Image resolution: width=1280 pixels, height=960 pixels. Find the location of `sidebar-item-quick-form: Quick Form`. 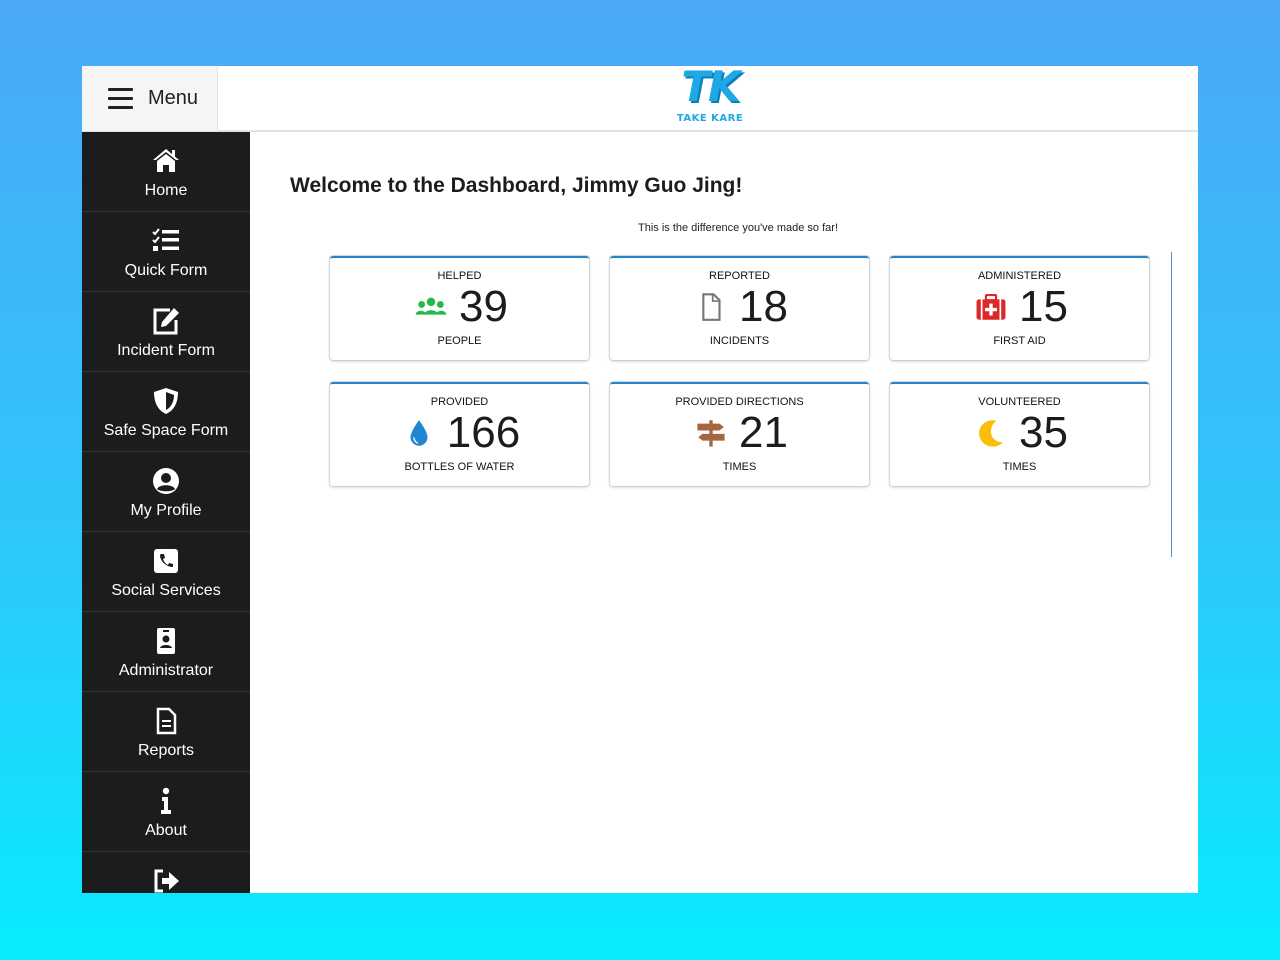

sidebar-item-quick-form: Quick Form is located at coordinates (166, 252).